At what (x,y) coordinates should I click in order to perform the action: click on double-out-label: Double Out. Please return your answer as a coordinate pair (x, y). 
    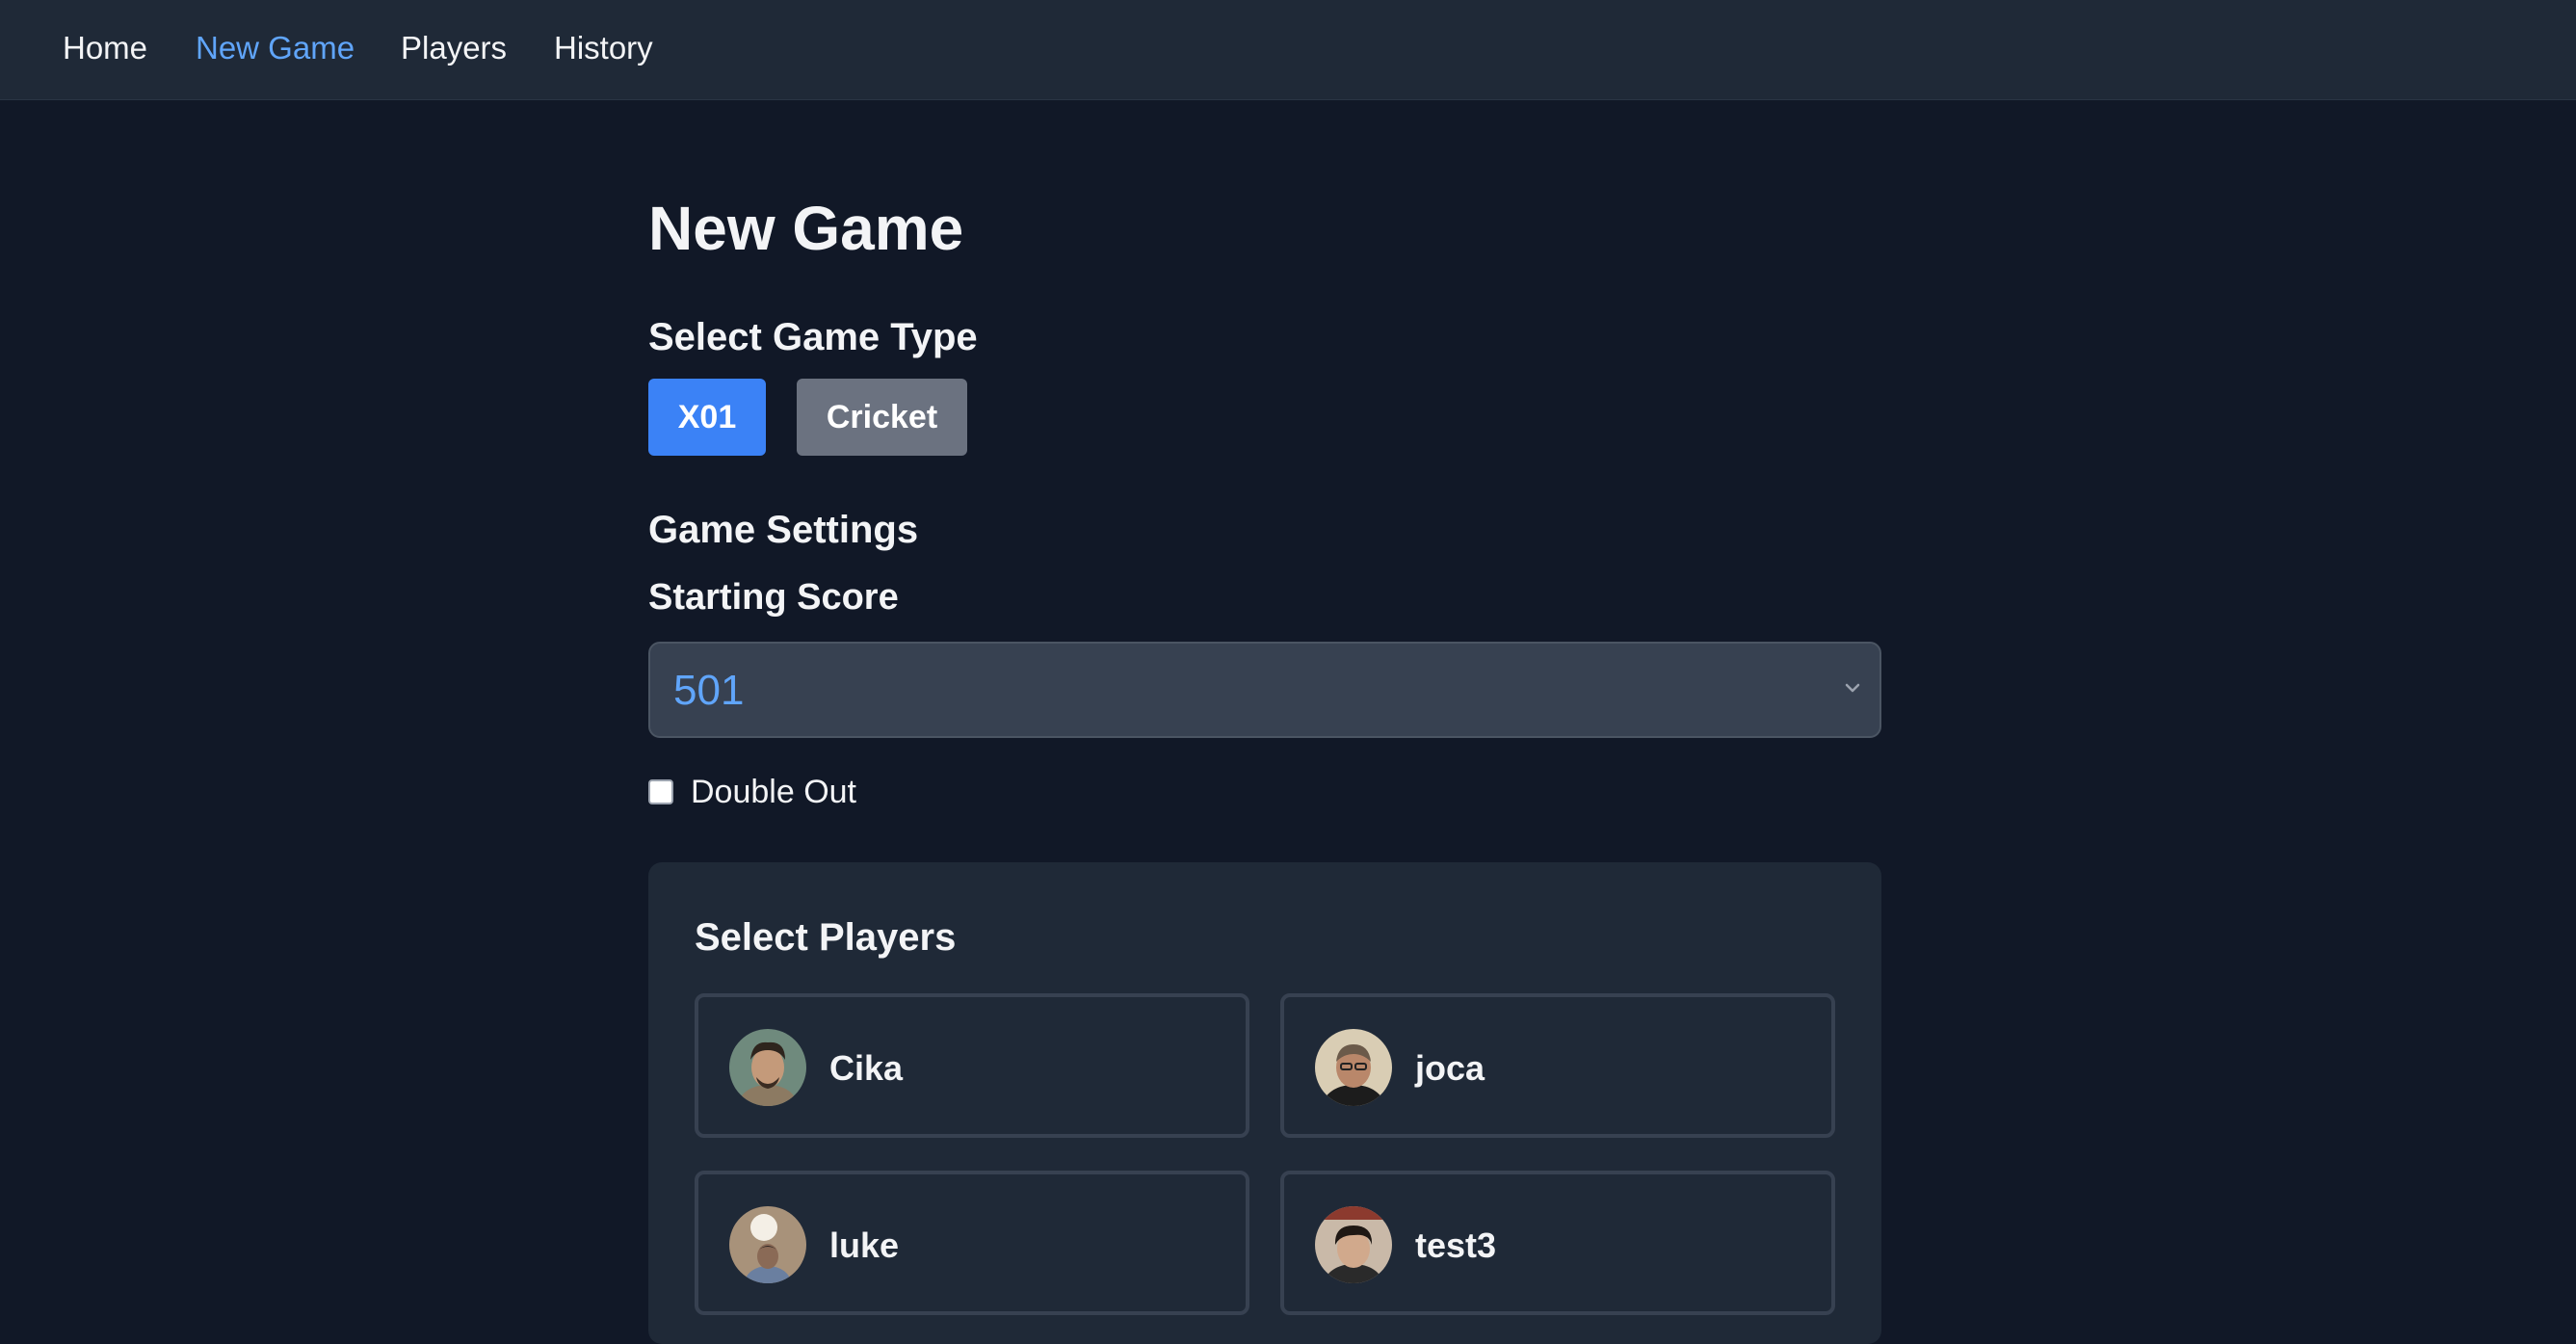
    Looking at the image, I should click on (773, 792).